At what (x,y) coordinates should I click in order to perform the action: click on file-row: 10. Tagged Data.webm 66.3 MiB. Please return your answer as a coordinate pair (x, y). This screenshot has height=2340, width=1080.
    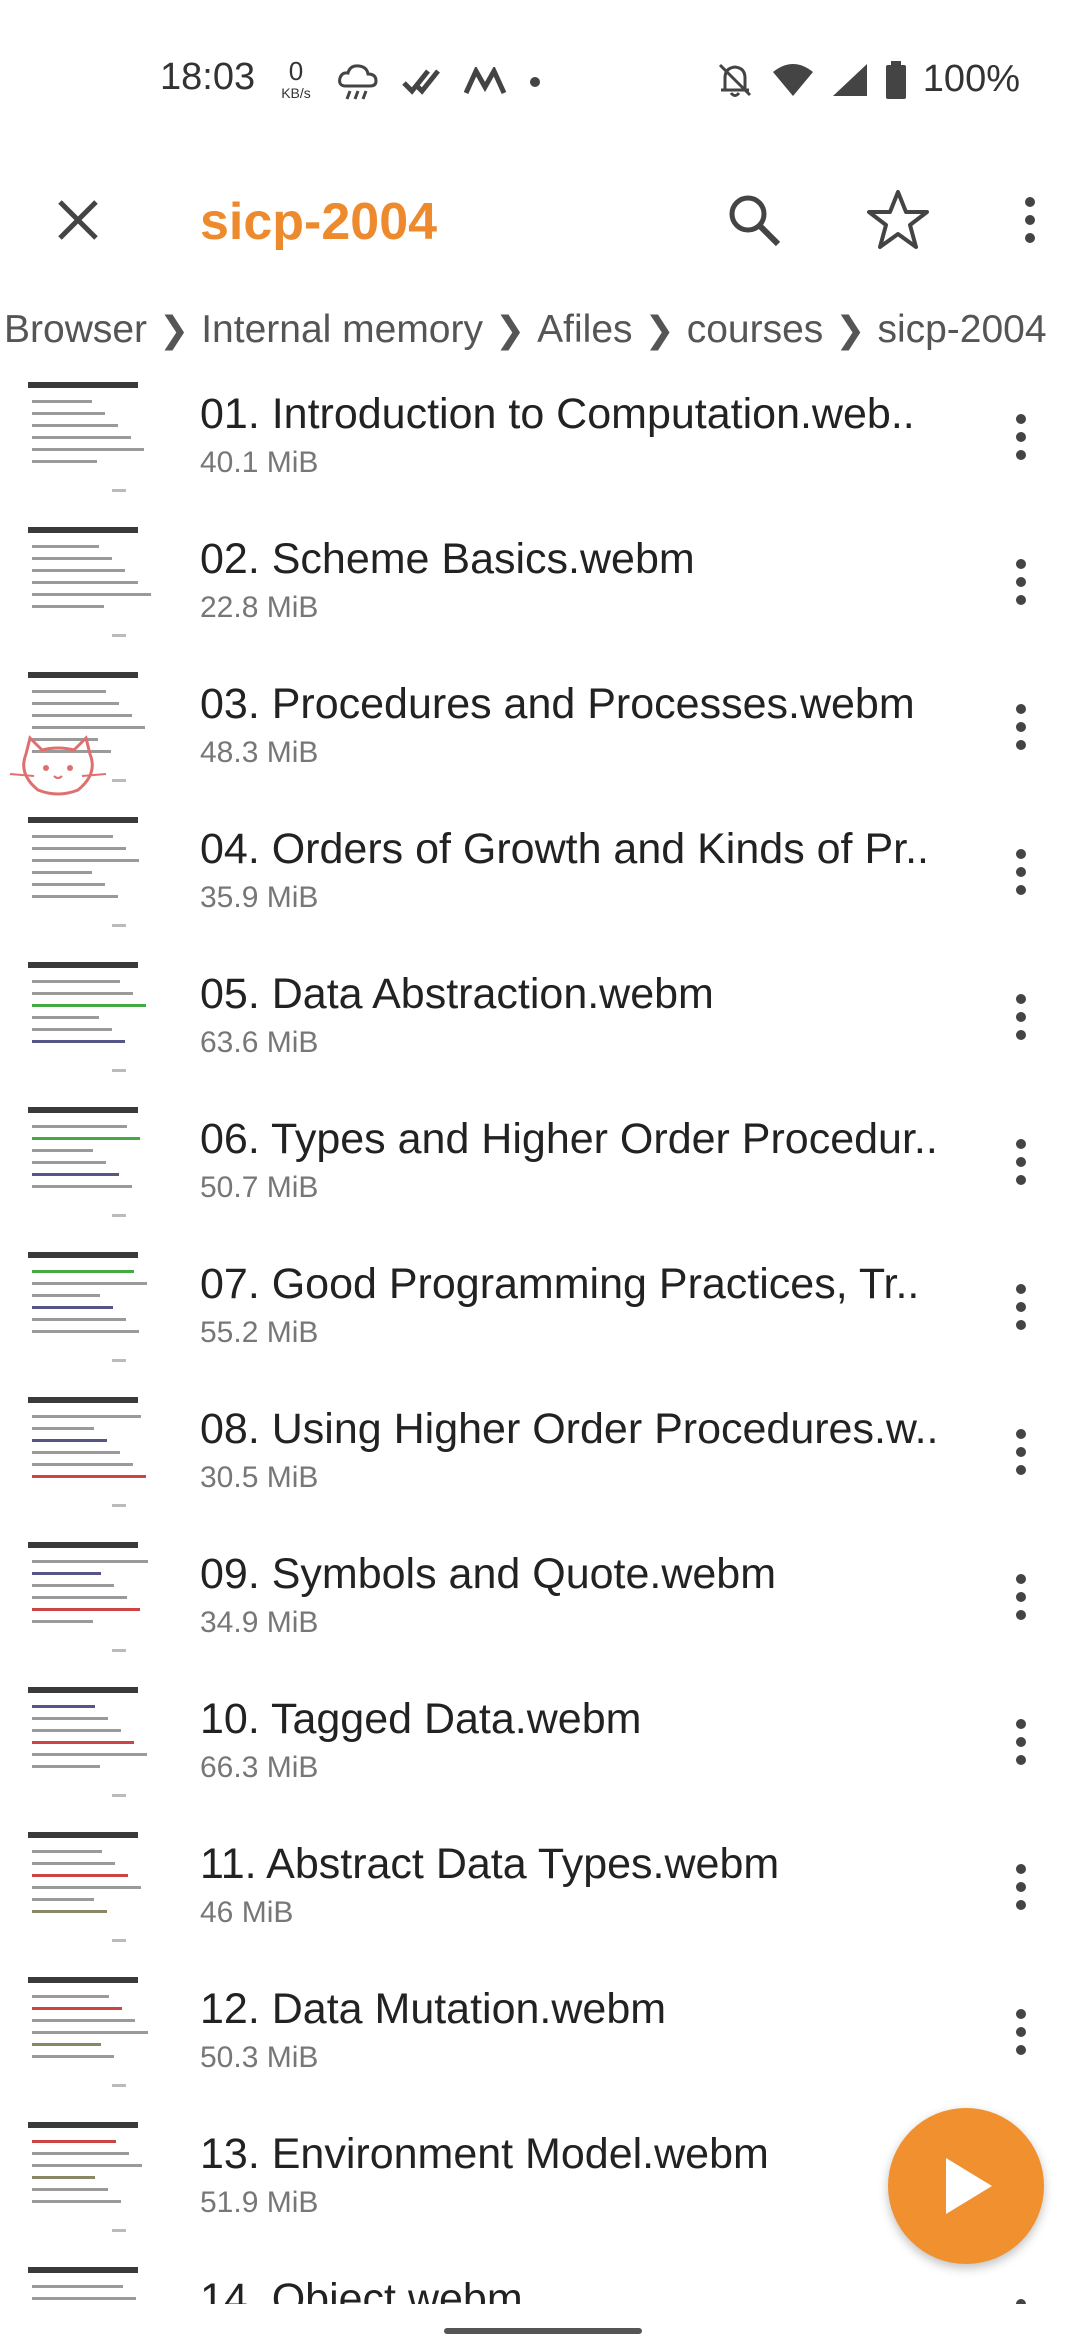
    Looking at the image, I should click on (540, 1752).